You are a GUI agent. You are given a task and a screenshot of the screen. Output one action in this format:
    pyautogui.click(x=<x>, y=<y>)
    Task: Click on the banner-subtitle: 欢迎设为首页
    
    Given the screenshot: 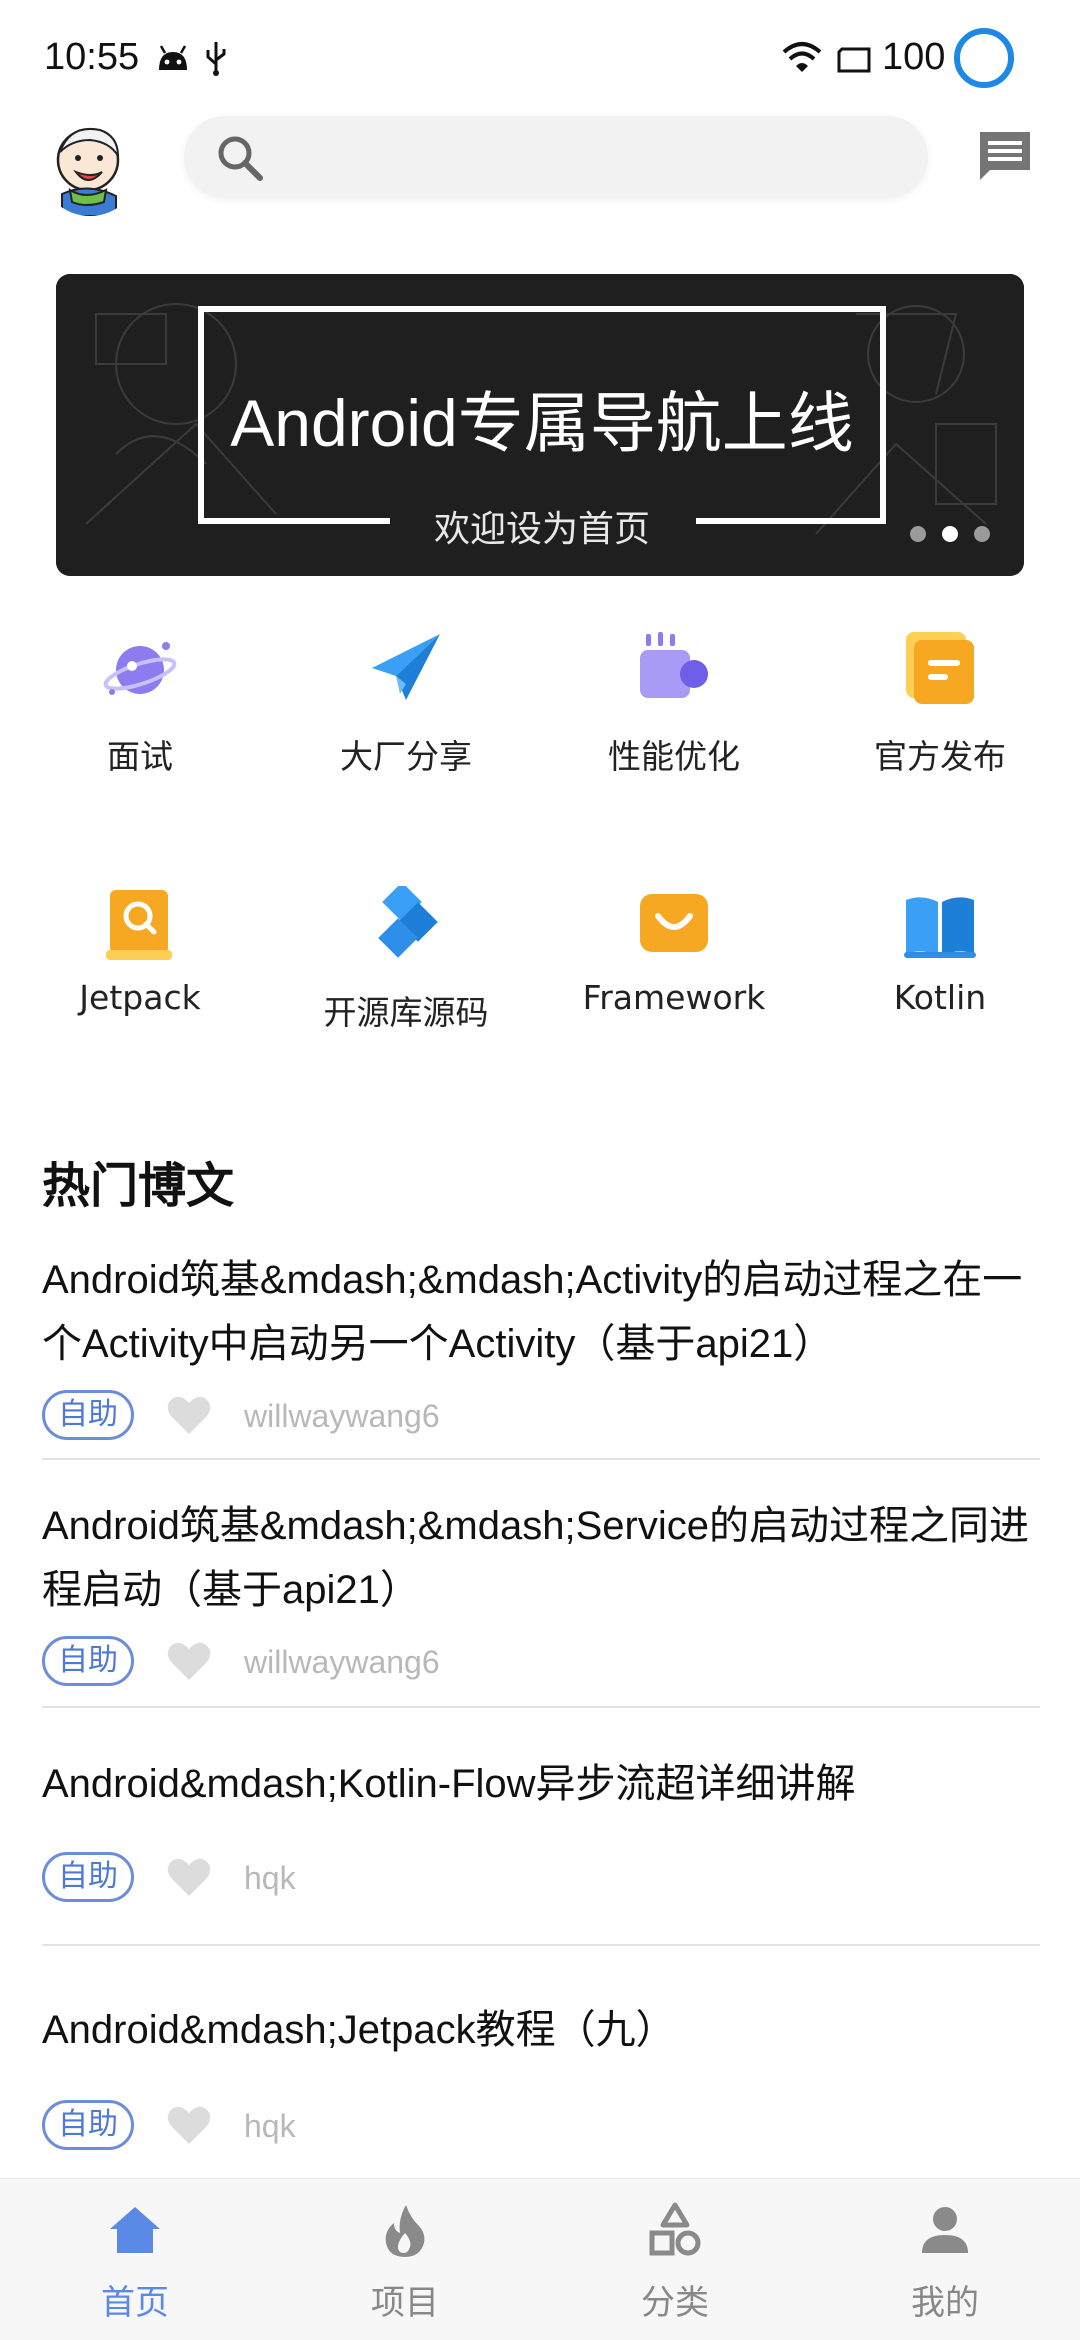 What is the action you would take?
    pyautogui.click(x=541, y=529)
    